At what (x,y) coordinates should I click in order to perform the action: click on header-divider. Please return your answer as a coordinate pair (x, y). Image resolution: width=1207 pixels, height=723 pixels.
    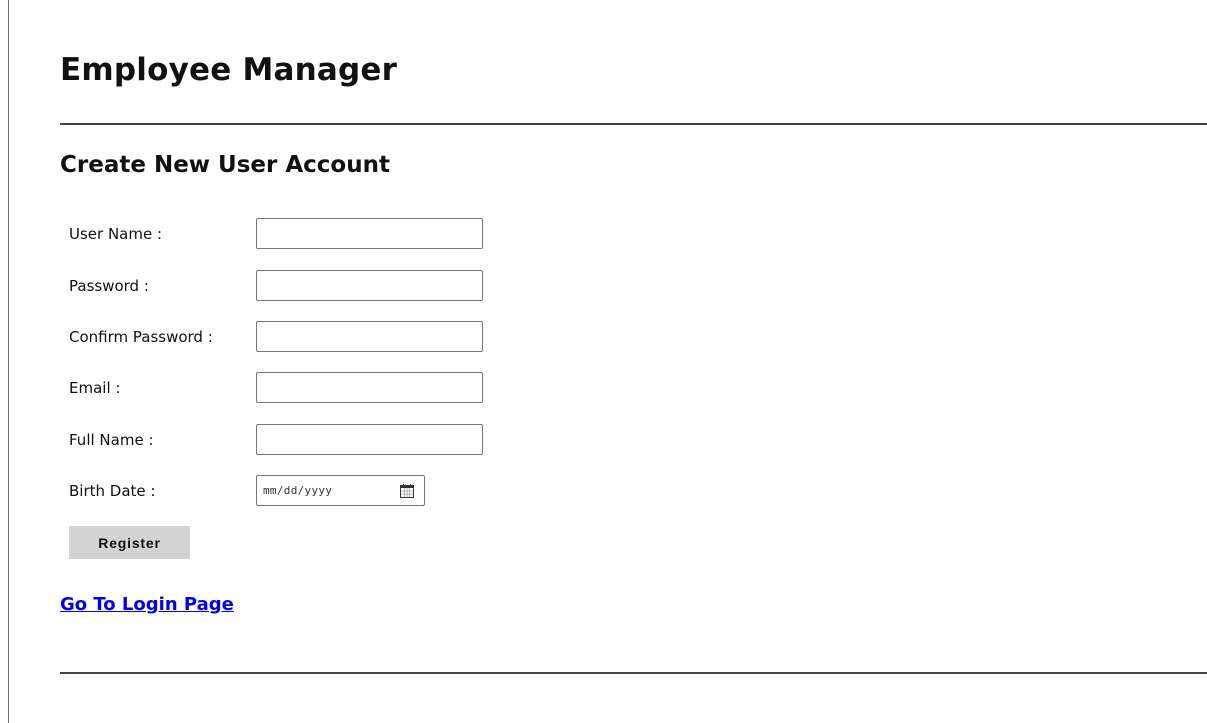
    Looking at the image, I should click on (633, 124).